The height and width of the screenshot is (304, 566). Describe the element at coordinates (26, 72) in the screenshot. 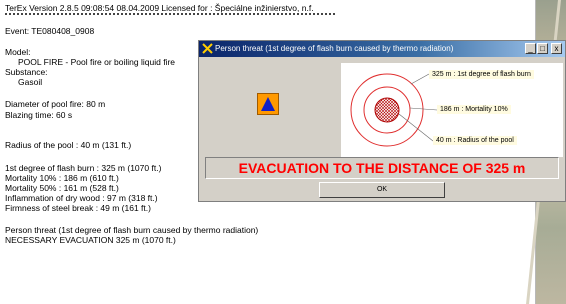

I see `substance-label: Substance:` at that location.